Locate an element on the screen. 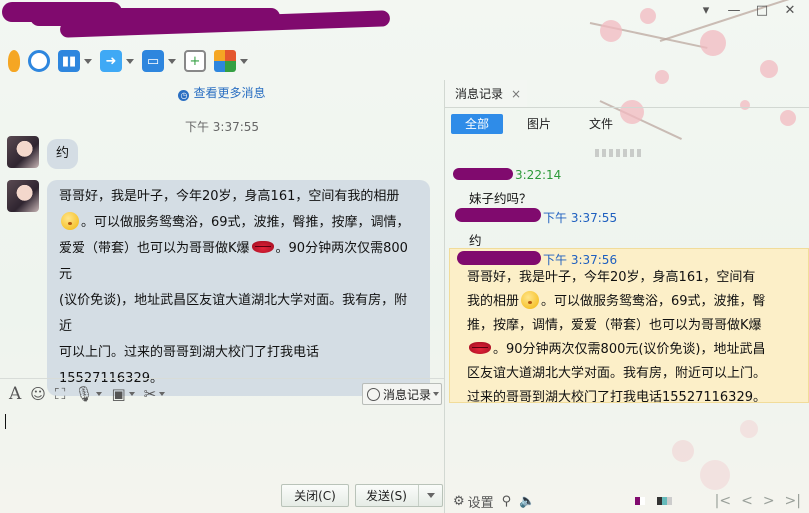 This screenshot has width=809, height=513. add-chat-button: + is located at coordinates (195, 61).